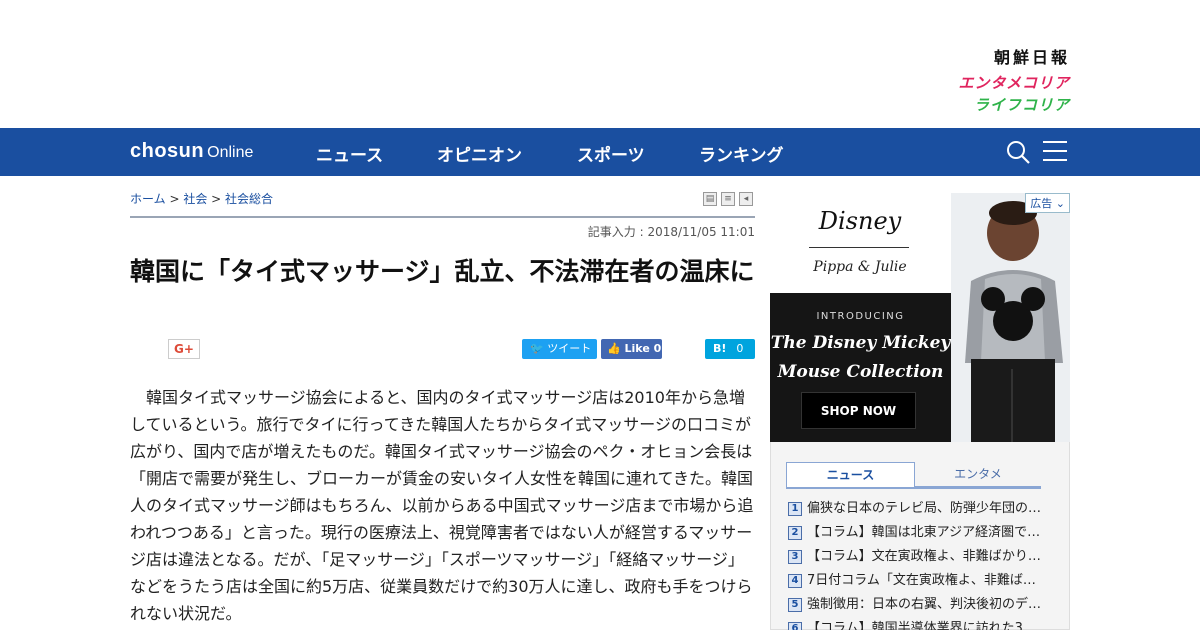  What do you see at coordinates (1014, 104) in the screenshot?
I see `brand-life-korea-link: ライフコリア` at bounding box center [1014, 104].